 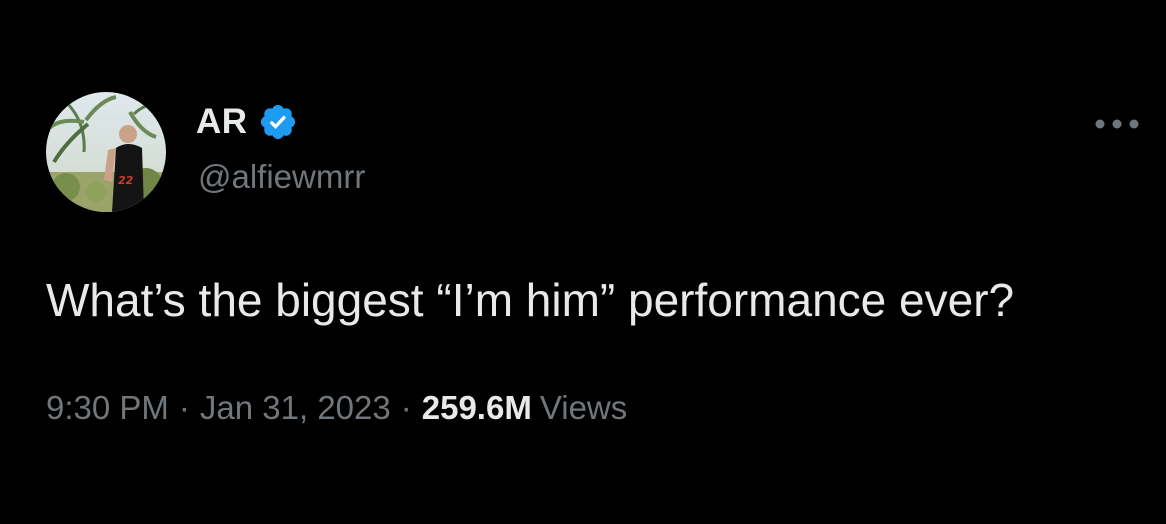 I want to click on avatar: 22, so click(x=106, y=152).